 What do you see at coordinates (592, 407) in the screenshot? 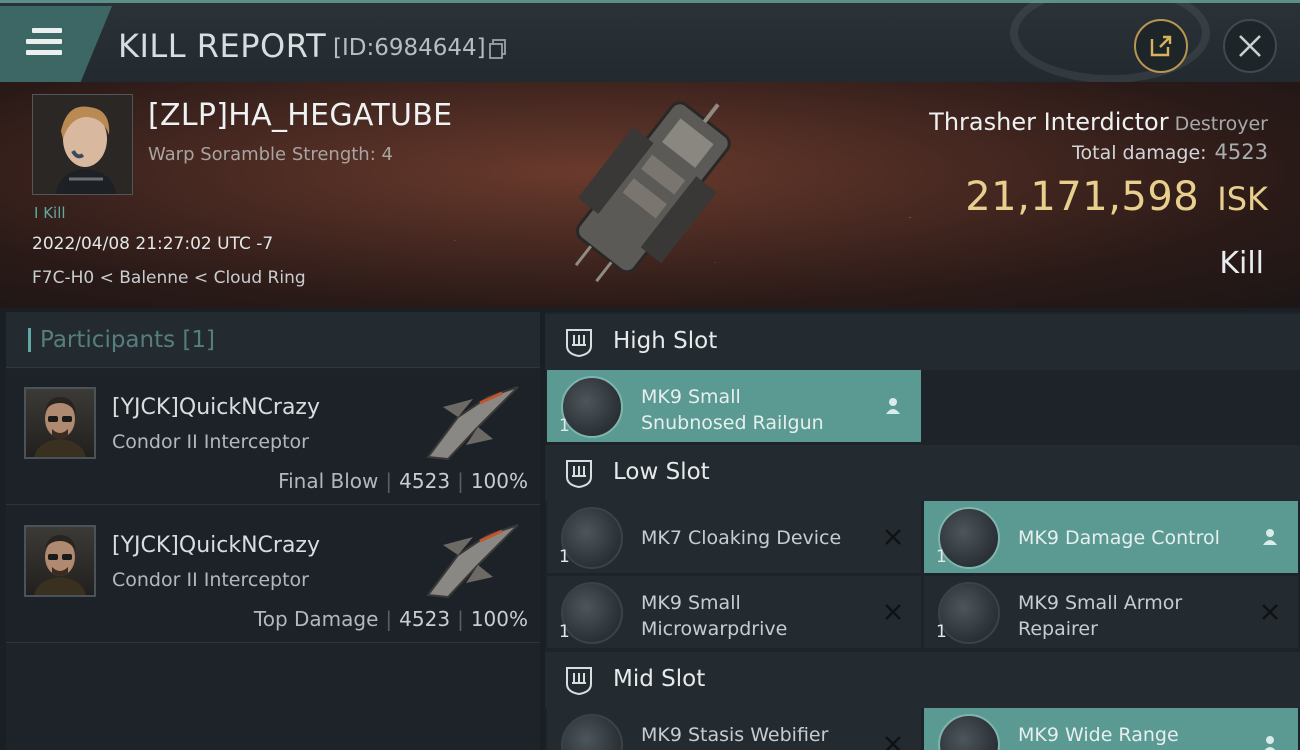
I see `railgun-icon` at bounding box center [592, 407].